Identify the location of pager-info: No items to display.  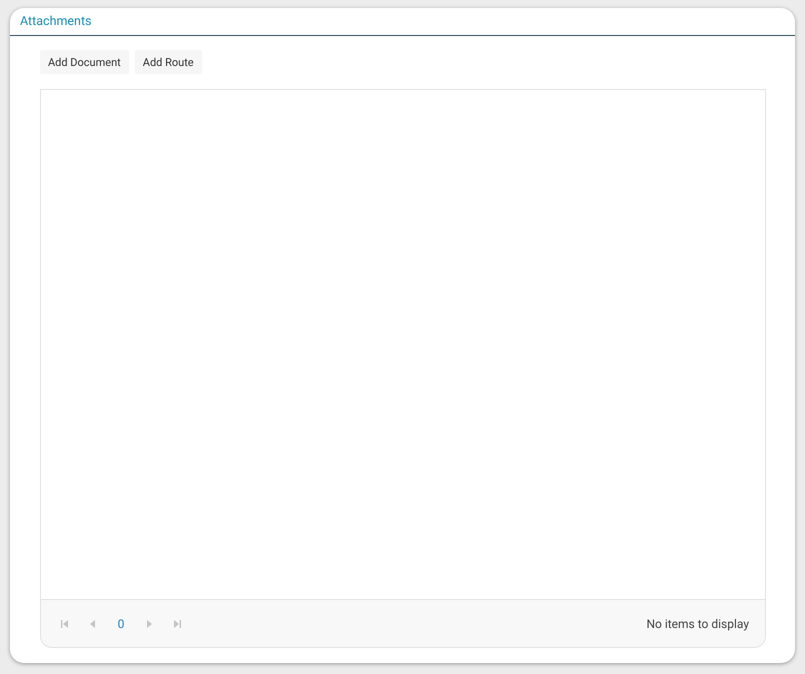
(697, 623).